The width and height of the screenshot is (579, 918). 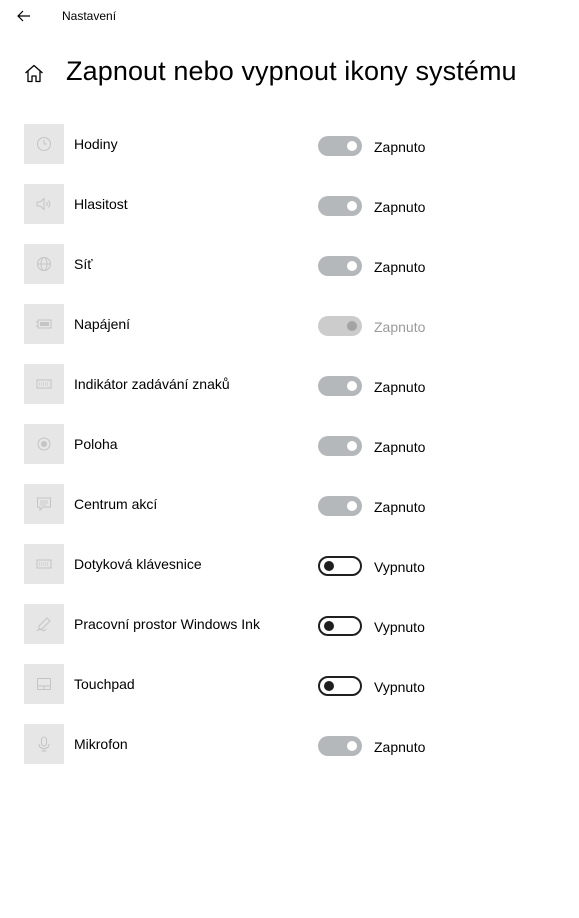 What do you see at coordinates (289, 684) in the screenshot?
I see `setting-row: Touchpad Vypnuto` at bounding box center [289, 684].